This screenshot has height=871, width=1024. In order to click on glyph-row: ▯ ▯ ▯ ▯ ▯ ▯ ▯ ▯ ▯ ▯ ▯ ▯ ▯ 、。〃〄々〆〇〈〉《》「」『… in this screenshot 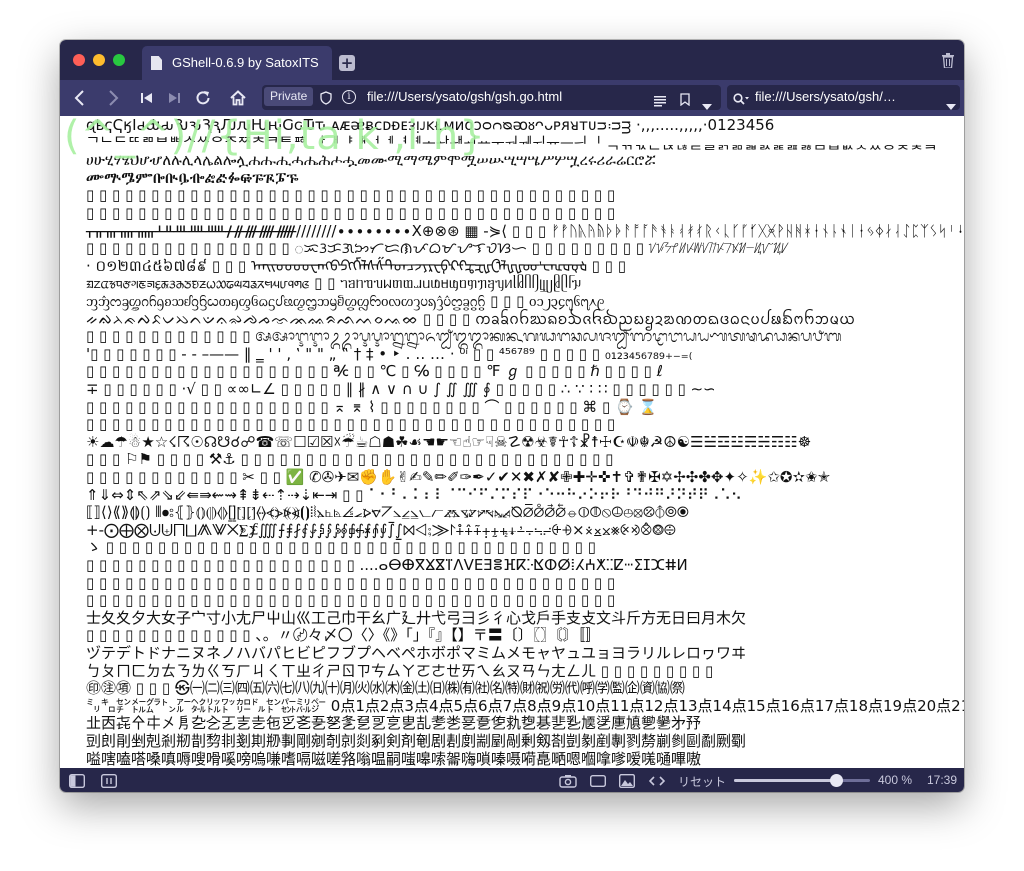, I will do `click(343, 635)`.